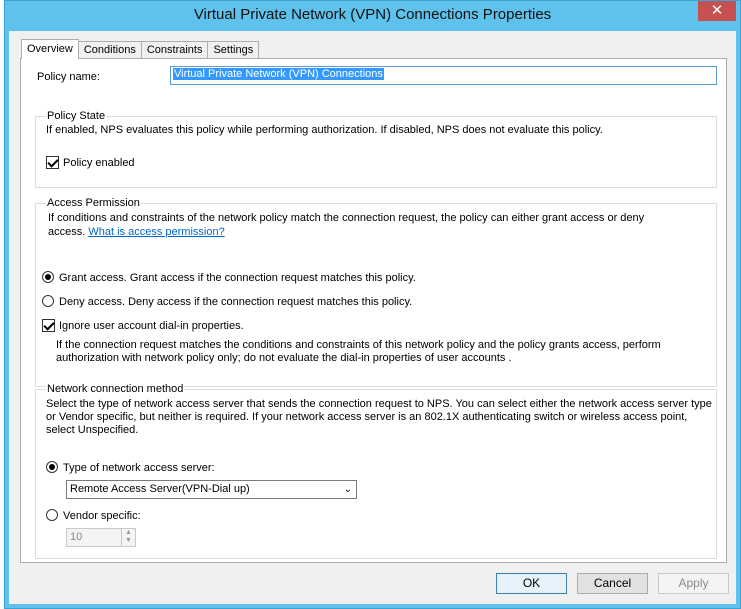 This screenshot has width=741, height=609. I want to click on policy-state-title: Policy State, so click(76, 116).